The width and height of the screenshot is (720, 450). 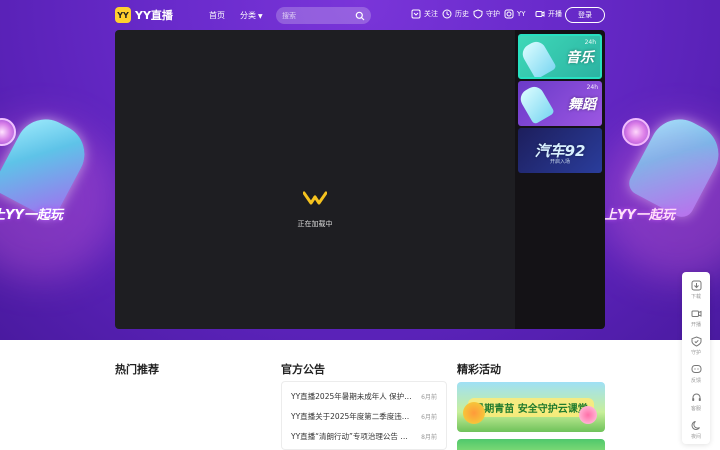 I want to click on nav-follow: 关注, so click(x=424, y=14).